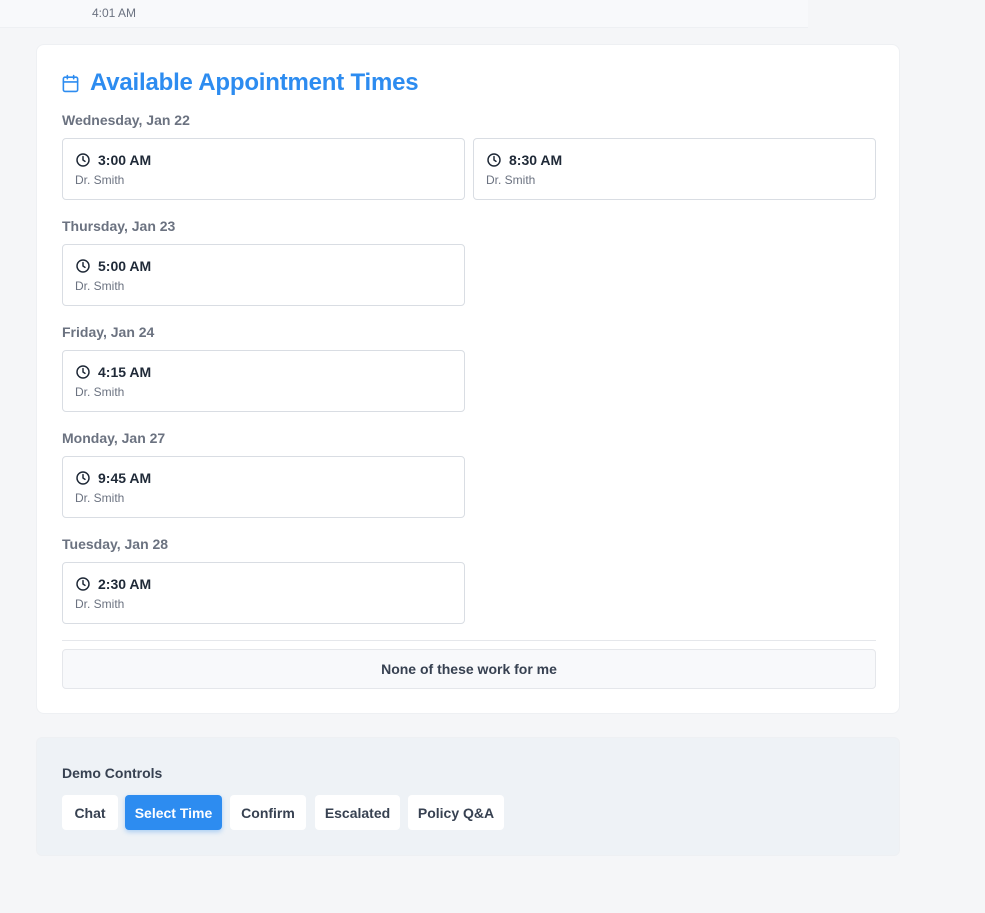 The height and width of the screenshot is (913, 985). What do you see at coordinates (263, 593) in the screenshot?
I see `time-slot: 2:30 AM Dr. Smith` at bounding box center [263, 593].